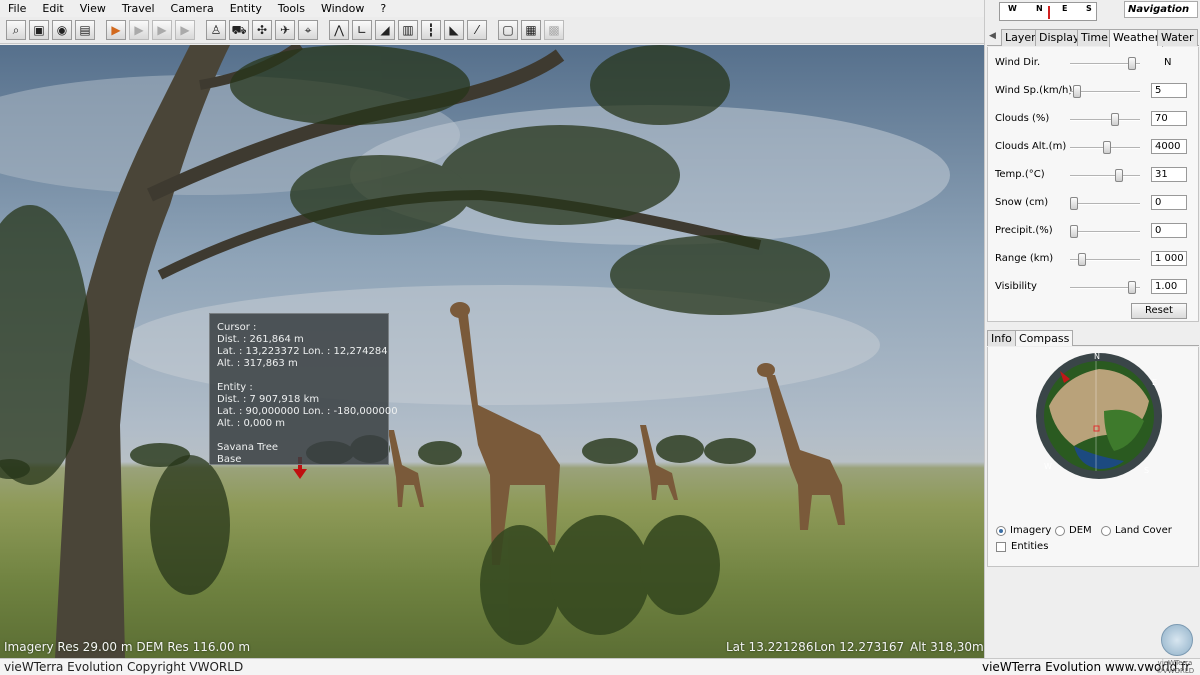 This screenshot has height=675, width=1200. I want to click on menu-view: View, so click(93, 8).